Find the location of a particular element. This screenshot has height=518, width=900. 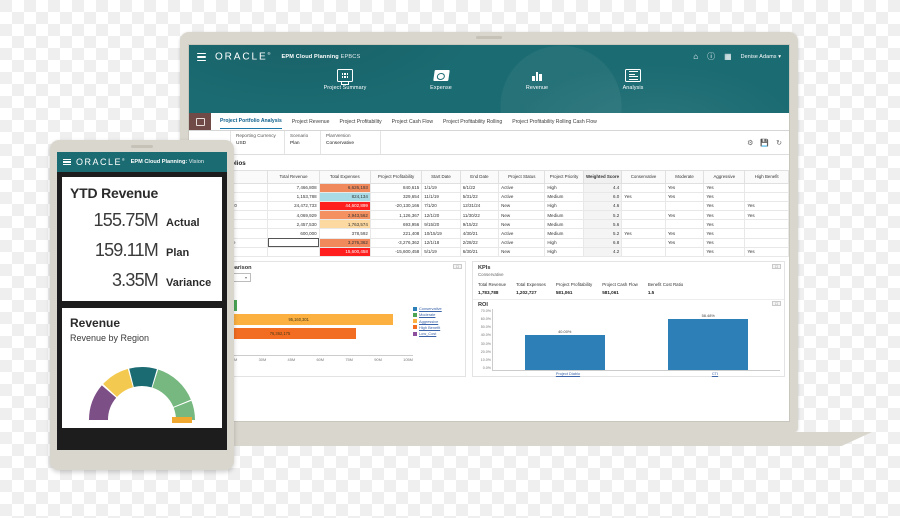

cell-total-expenses: 3,276,362 is located at coordinates (344, 242).